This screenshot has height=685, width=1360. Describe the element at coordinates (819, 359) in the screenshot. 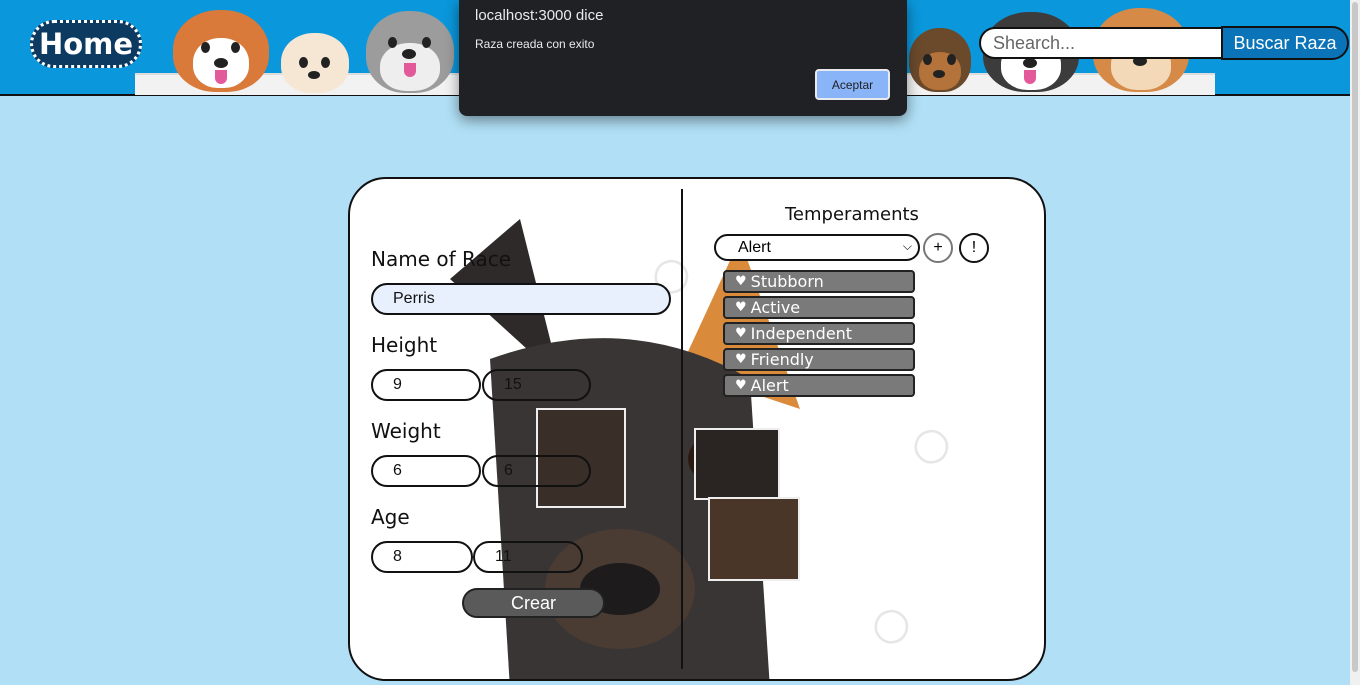

I see `temperament-item: ♥ Friendly` at that location.